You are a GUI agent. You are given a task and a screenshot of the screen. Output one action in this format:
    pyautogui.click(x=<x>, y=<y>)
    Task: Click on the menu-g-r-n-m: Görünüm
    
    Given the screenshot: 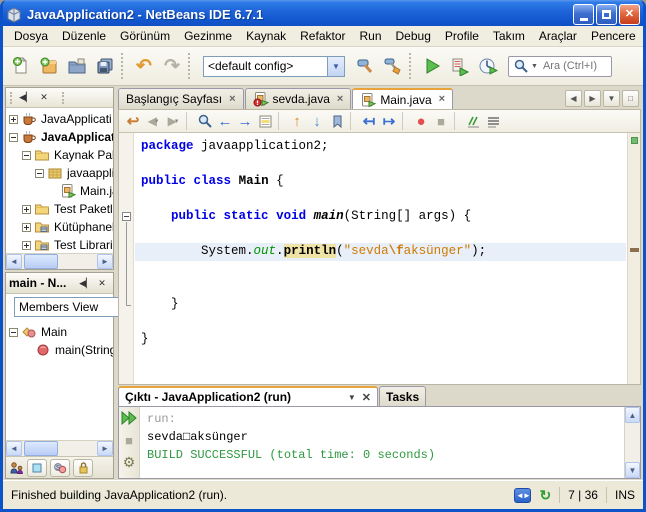 What is the action you would take?
    pyautogui.click(x=145, y=36)
    